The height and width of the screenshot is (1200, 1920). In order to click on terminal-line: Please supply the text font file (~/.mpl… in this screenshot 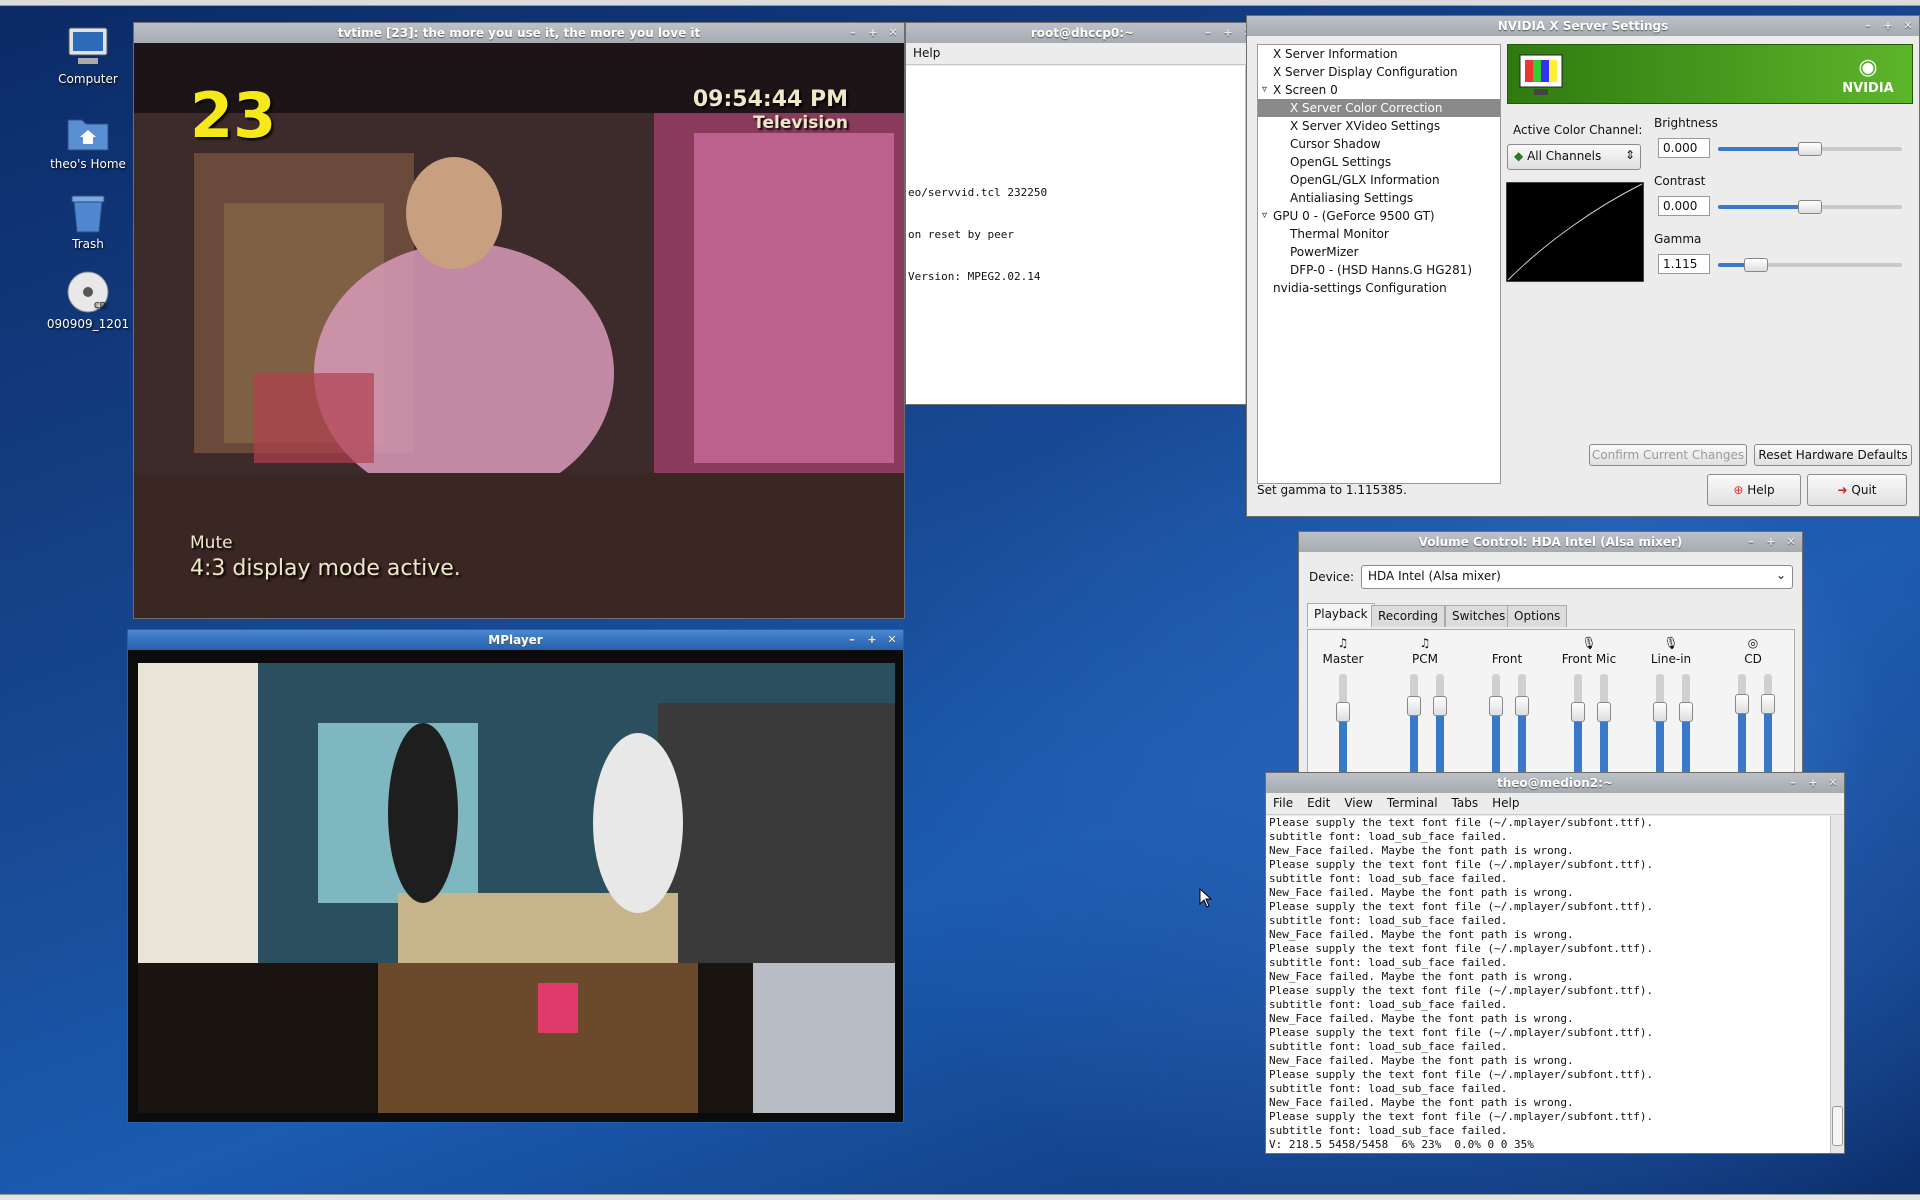, I will do `click(1461, 864)`.